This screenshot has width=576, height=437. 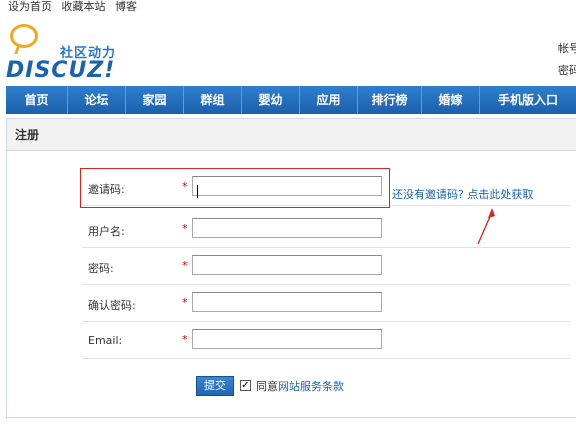 I want to click on set-homepage-link: 设为首页, so click(x=30, y=6).